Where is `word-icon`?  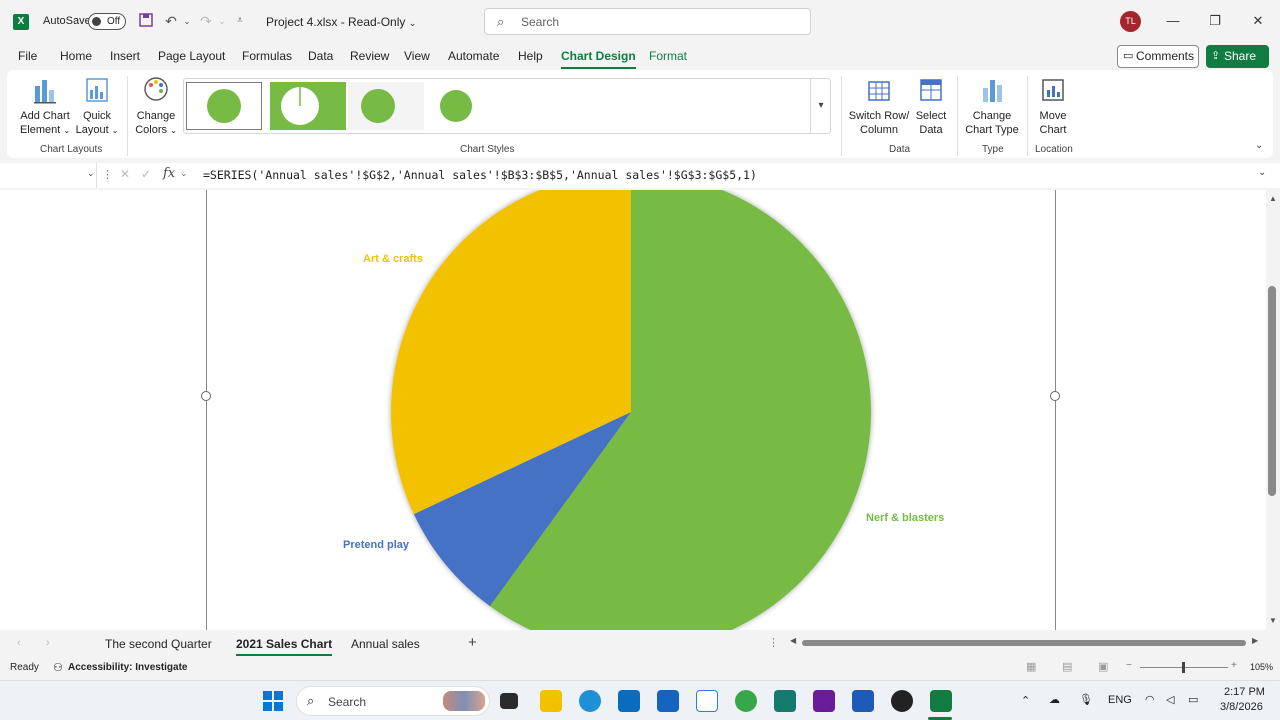 word-icon is located at coordinates (863, 701).